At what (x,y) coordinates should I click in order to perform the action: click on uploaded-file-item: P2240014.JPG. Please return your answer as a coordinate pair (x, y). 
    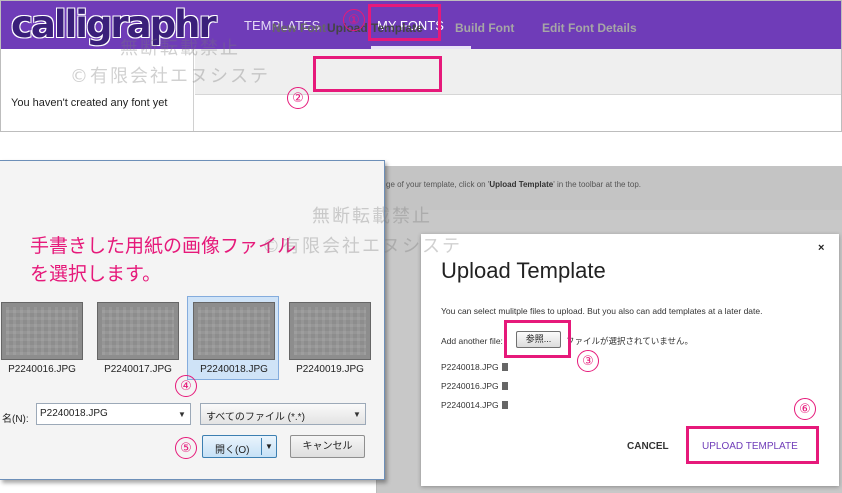
    Looking at the image, I should click on (474, 405).